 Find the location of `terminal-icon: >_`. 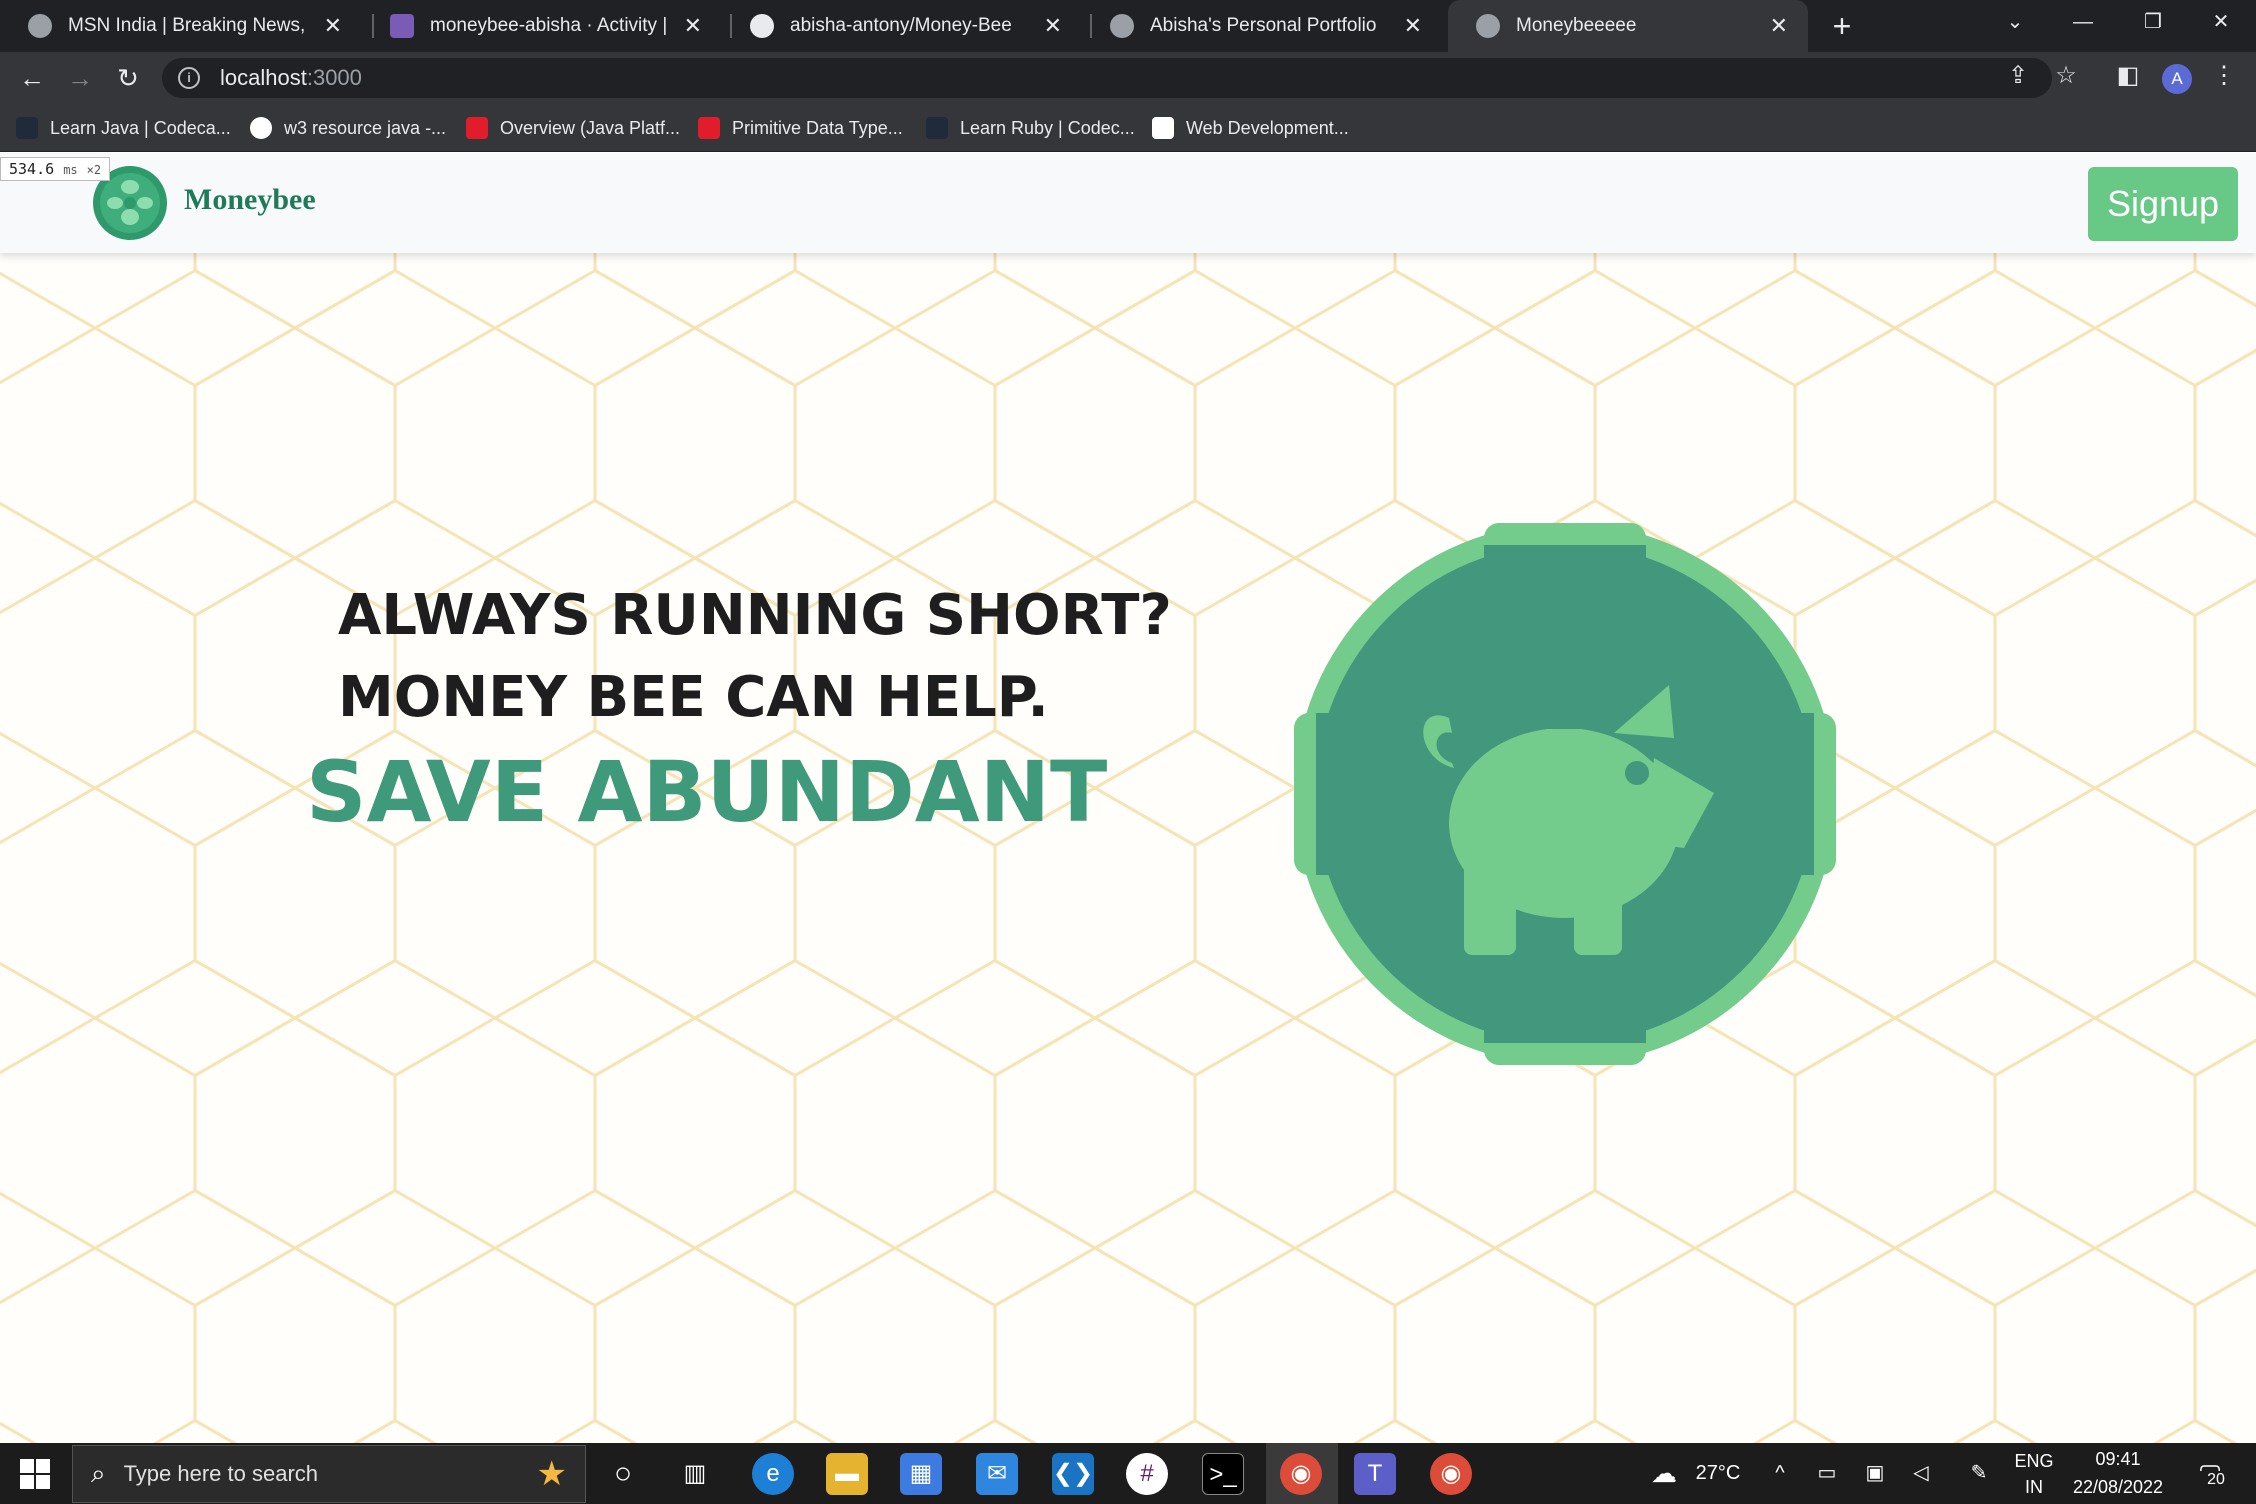

terminal-icon: >_ is located at coordinates (1223, 1474).